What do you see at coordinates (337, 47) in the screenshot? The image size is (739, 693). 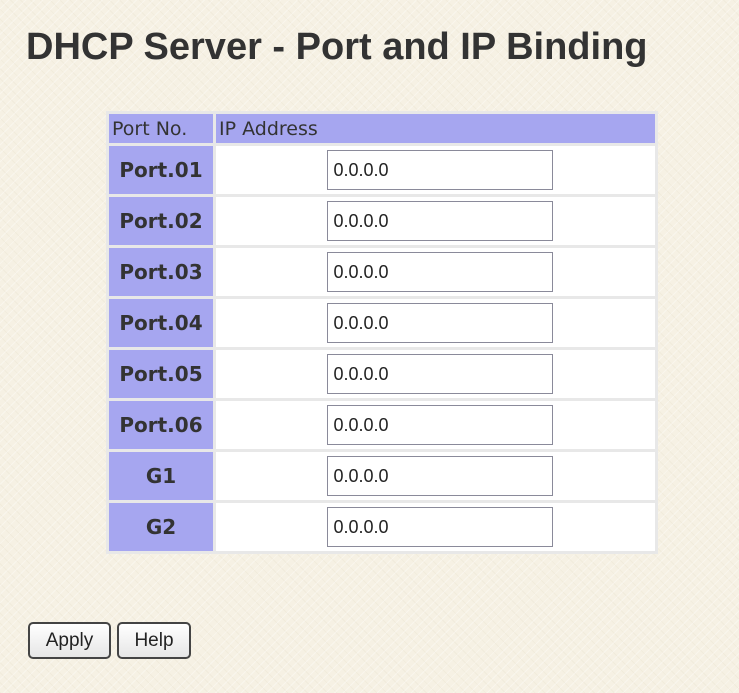 I see `page-title: DHCP Server - Port and IP Binding` at bounding box center [337, 47].